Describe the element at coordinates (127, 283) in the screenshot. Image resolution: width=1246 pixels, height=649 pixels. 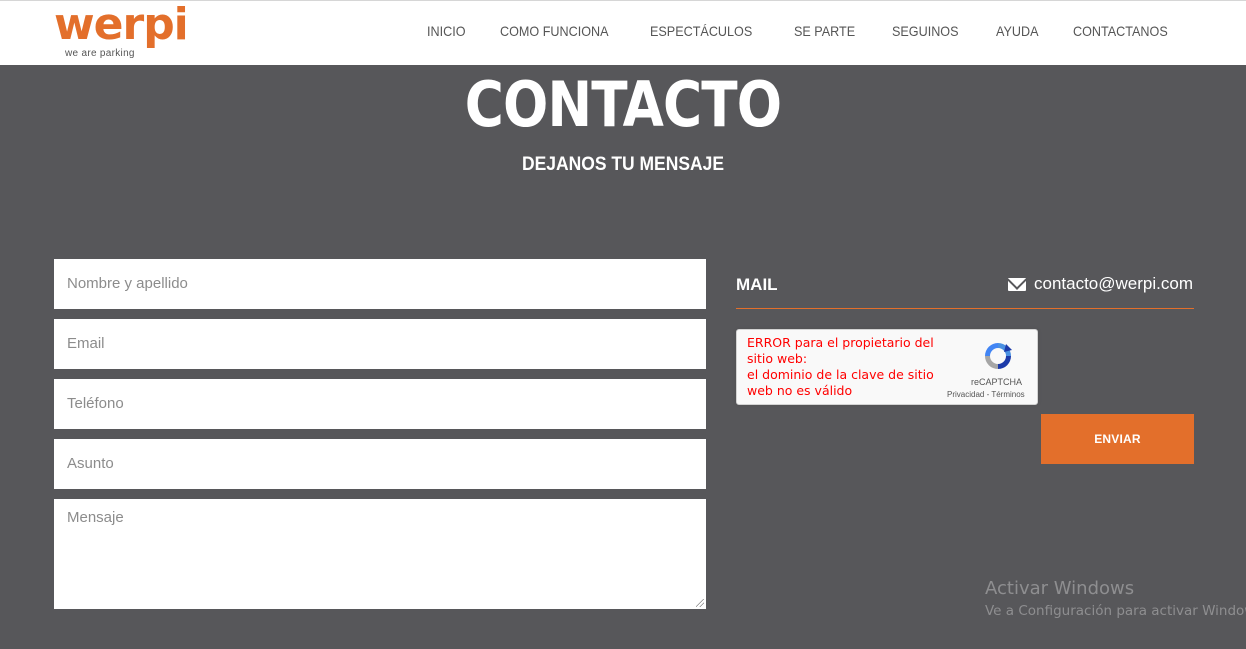
I see `name-placeholder: Nombre y apellido` at that location.